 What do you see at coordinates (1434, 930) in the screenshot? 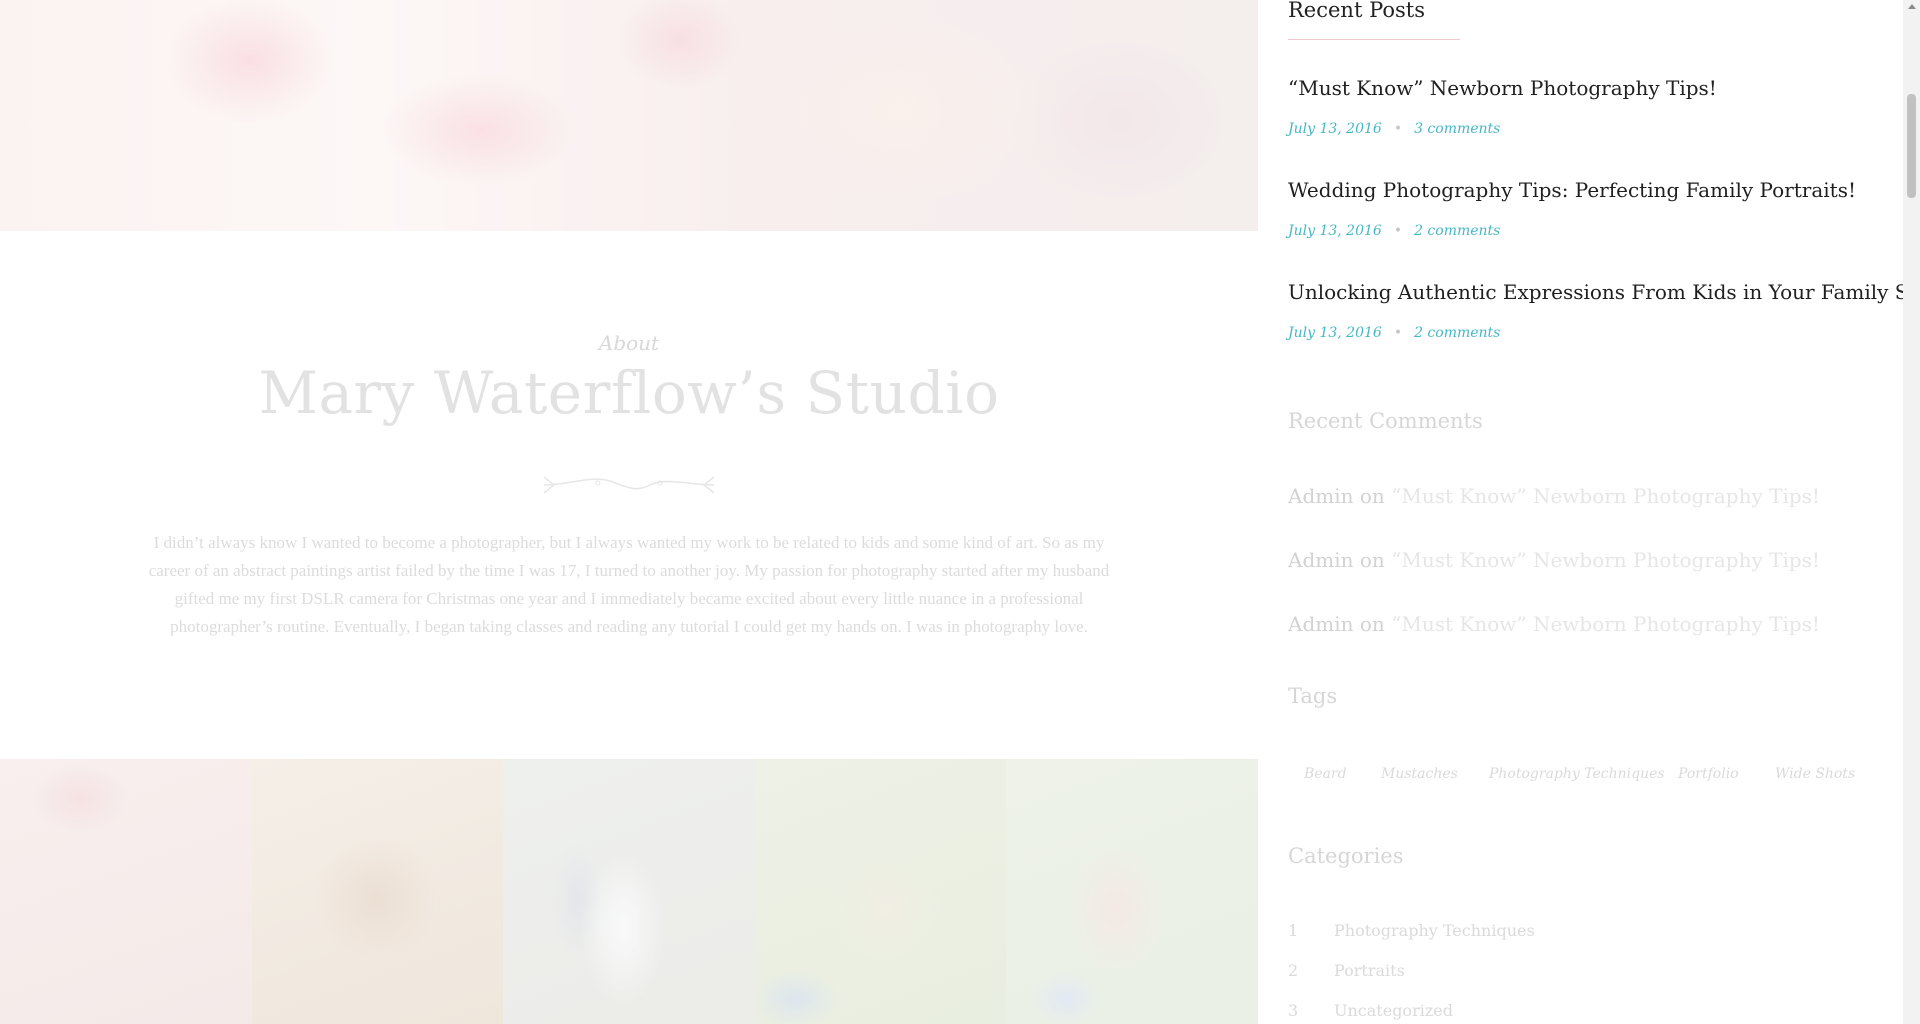
I see `category-link: Photography Techniques` at bounding box center [1434, 930].